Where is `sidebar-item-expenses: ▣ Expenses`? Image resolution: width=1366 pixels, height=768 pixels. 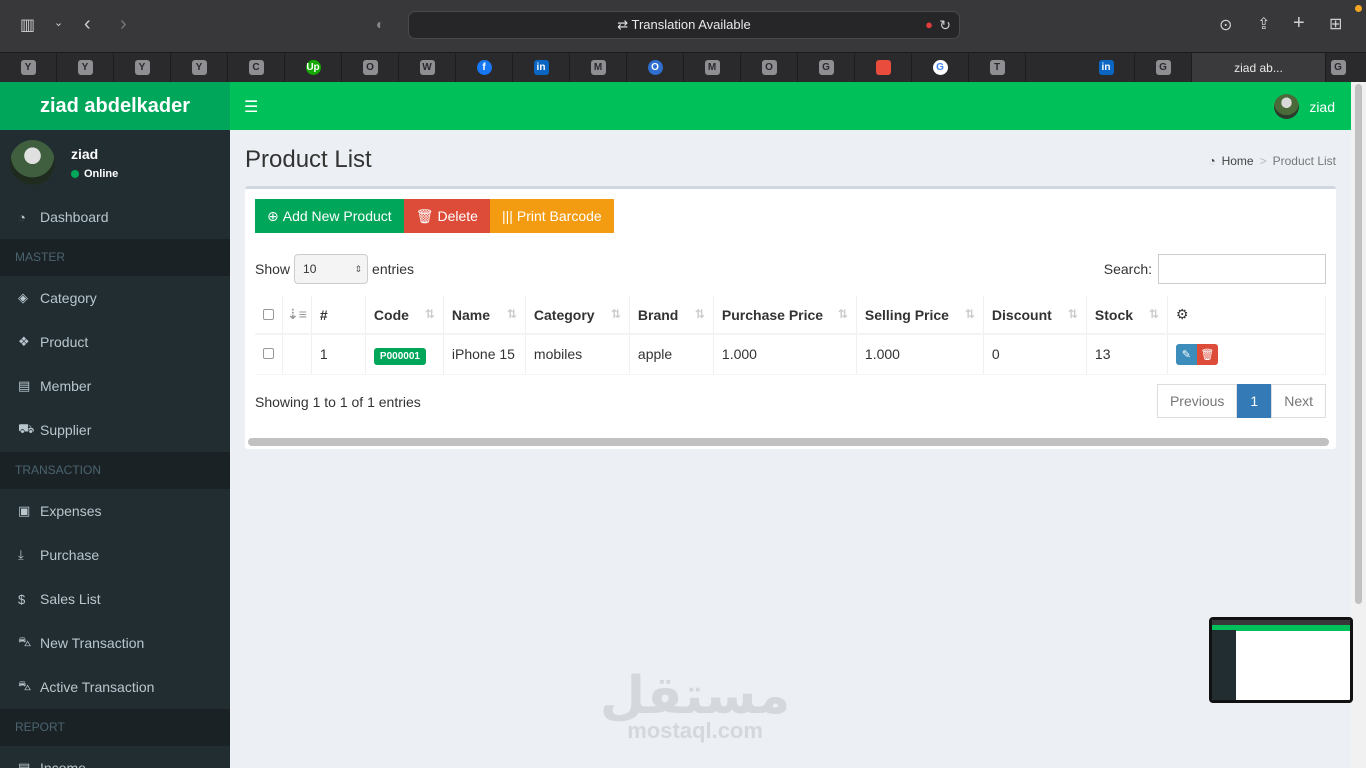
sidebar-item-expenses: ▣ Expenses is located at coordinates (115, 511).